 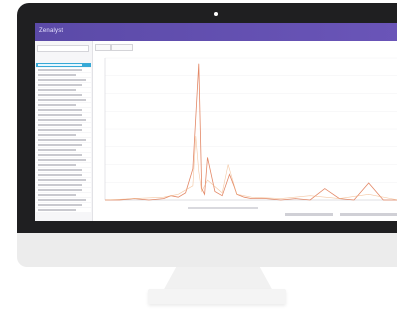 I want to click on sidebar-list, so click(x=63, y=140).